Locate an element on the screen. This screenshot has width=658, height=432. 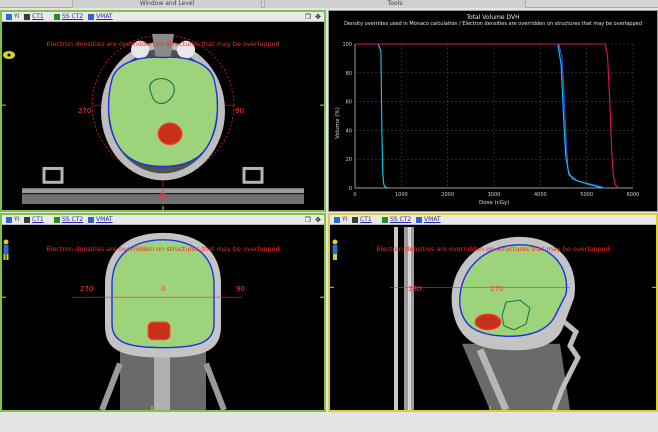
dvh-y-tick: 20 is located at coordinates (349, 160).